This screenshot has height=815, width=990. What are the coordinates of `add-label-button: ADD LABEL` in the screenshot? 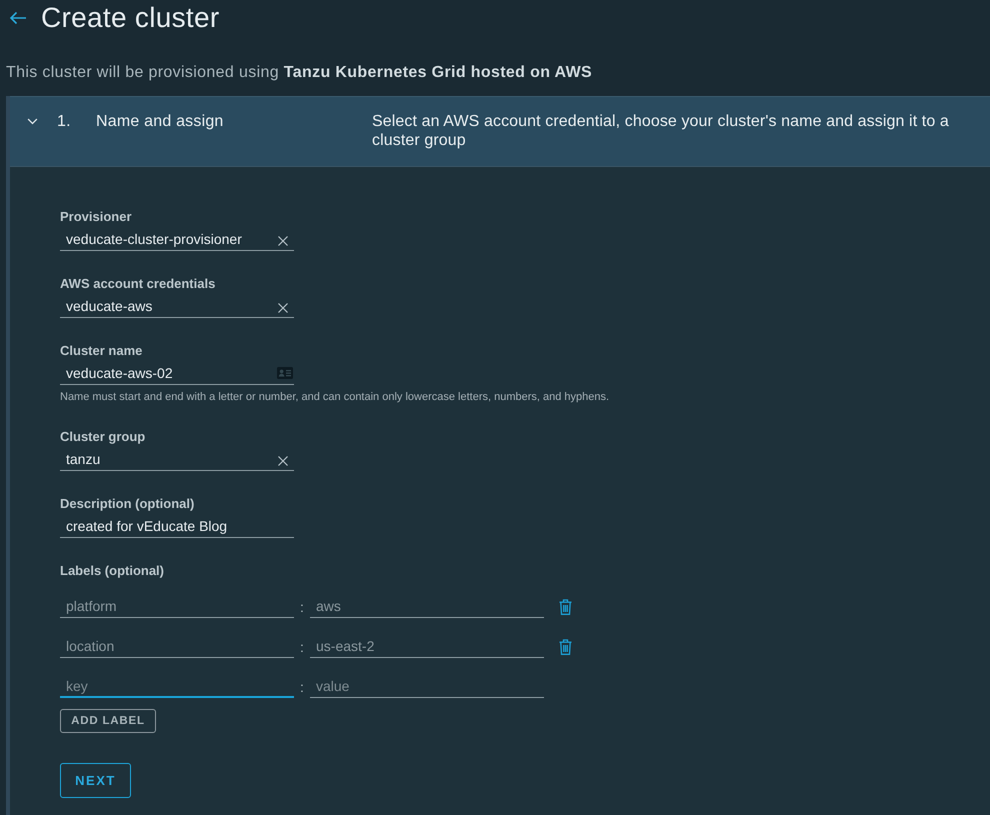 It's located at (108, 721).